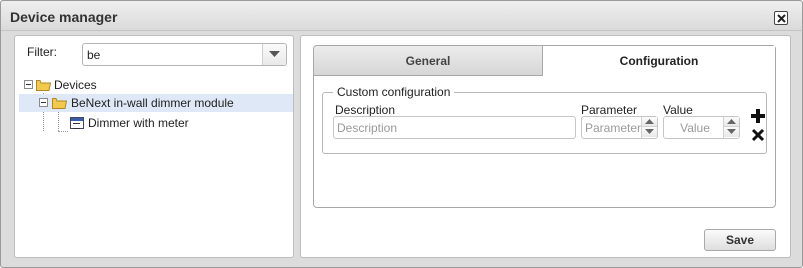 This screenshot has width=803, height=268. I want to click on tree-node-dimmer: Dimmer with meter, so click(156, 123).